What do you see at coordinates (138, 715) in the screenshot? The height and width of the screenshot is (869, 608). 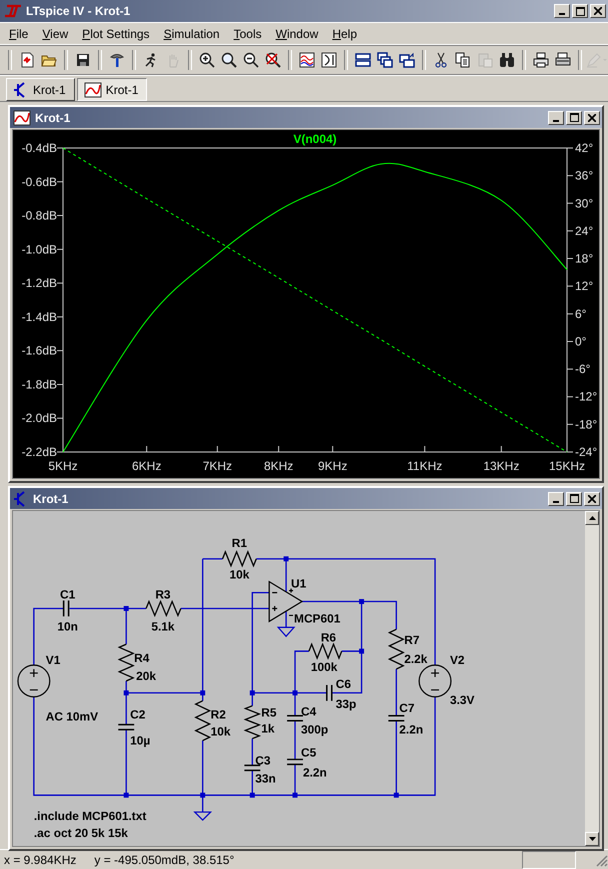 I see `component-label: C2` at bounding box center [138, 715].